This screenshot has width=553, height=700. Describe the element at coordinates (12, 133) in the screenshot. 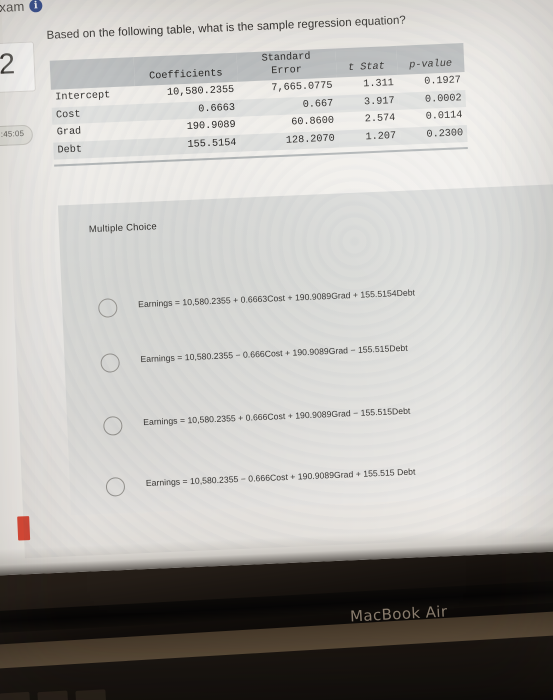

I see `timer-text: :45:05` at that location.